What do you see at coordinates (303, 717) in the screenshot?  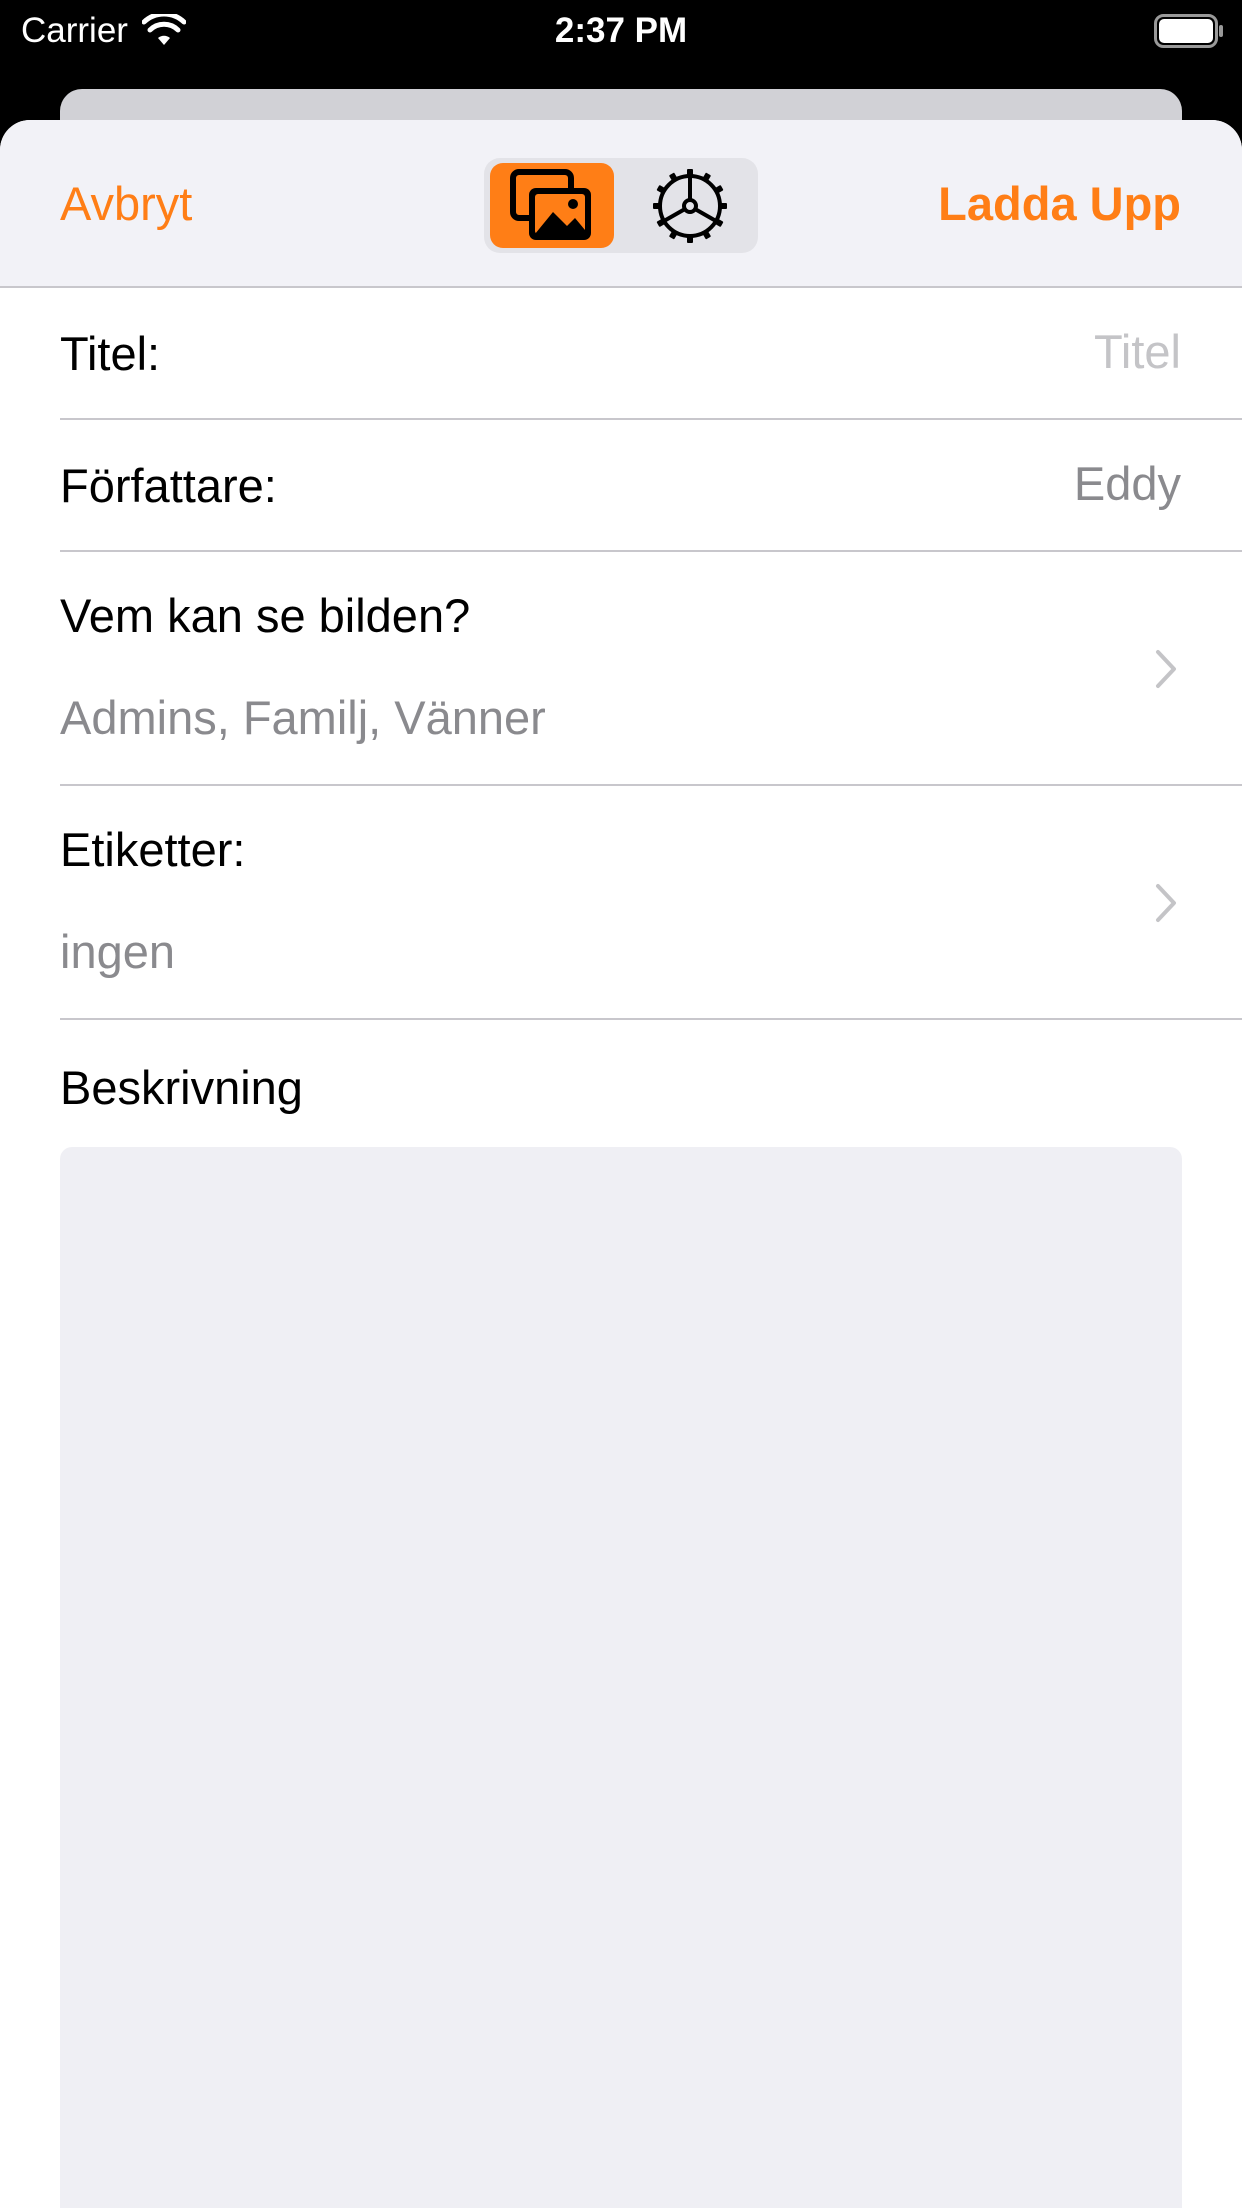 I see `visibility-value: Admins, Familj, Vänner` at bounding box center [303, 717].